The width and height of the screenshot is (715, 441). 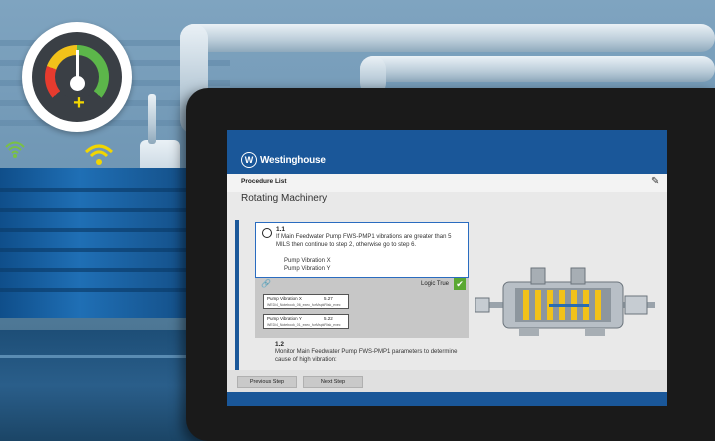 I want to click on step-item: Pump Vibration Y, so click(x=307, y=268).